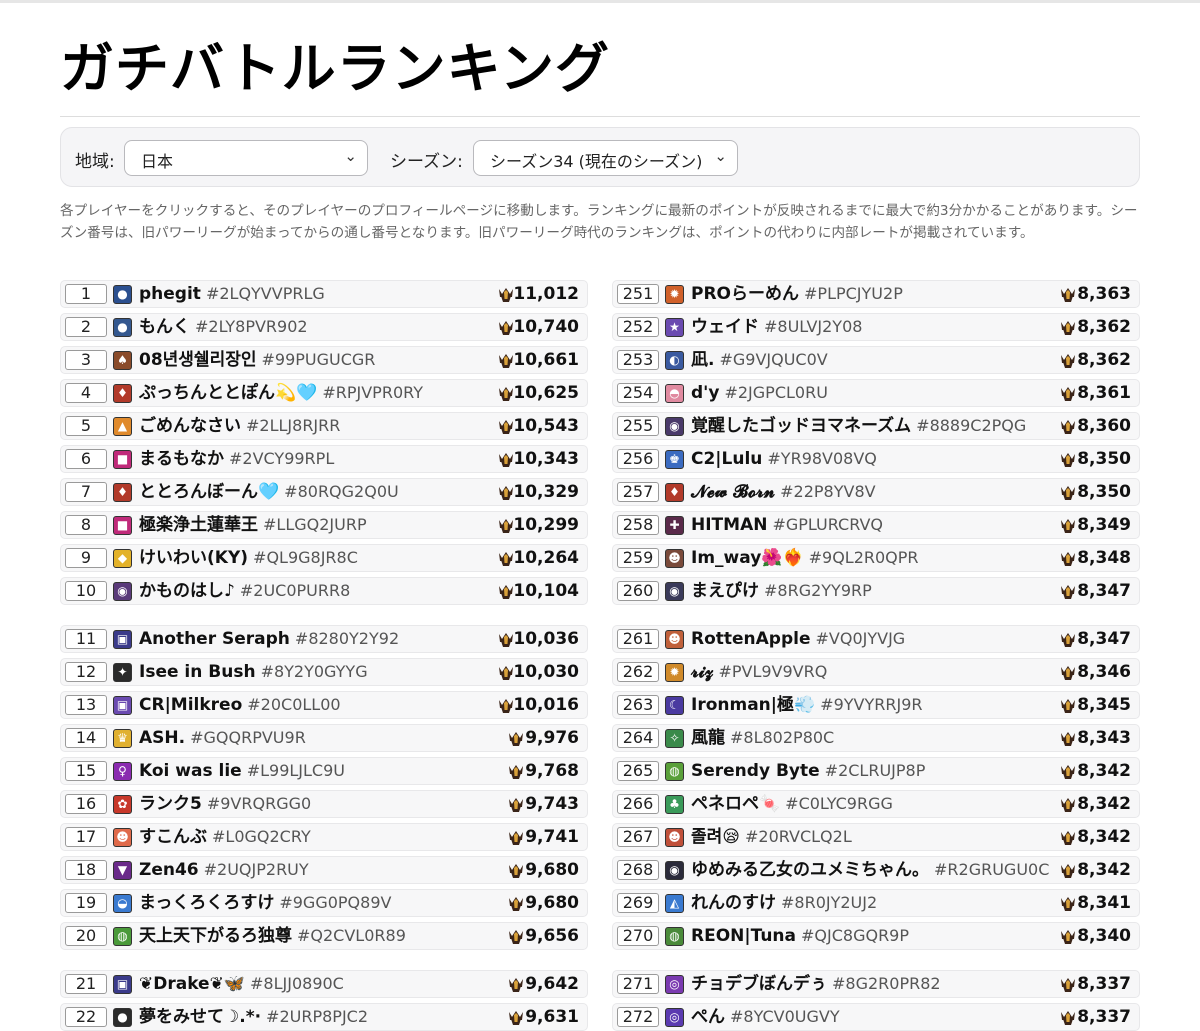 The height and width of the screenshot is (1031, 1200). Describe the element at coordinates (829, 902) in the screenshot. I see `player-tag: #8R0JY2UJ2` at that location.